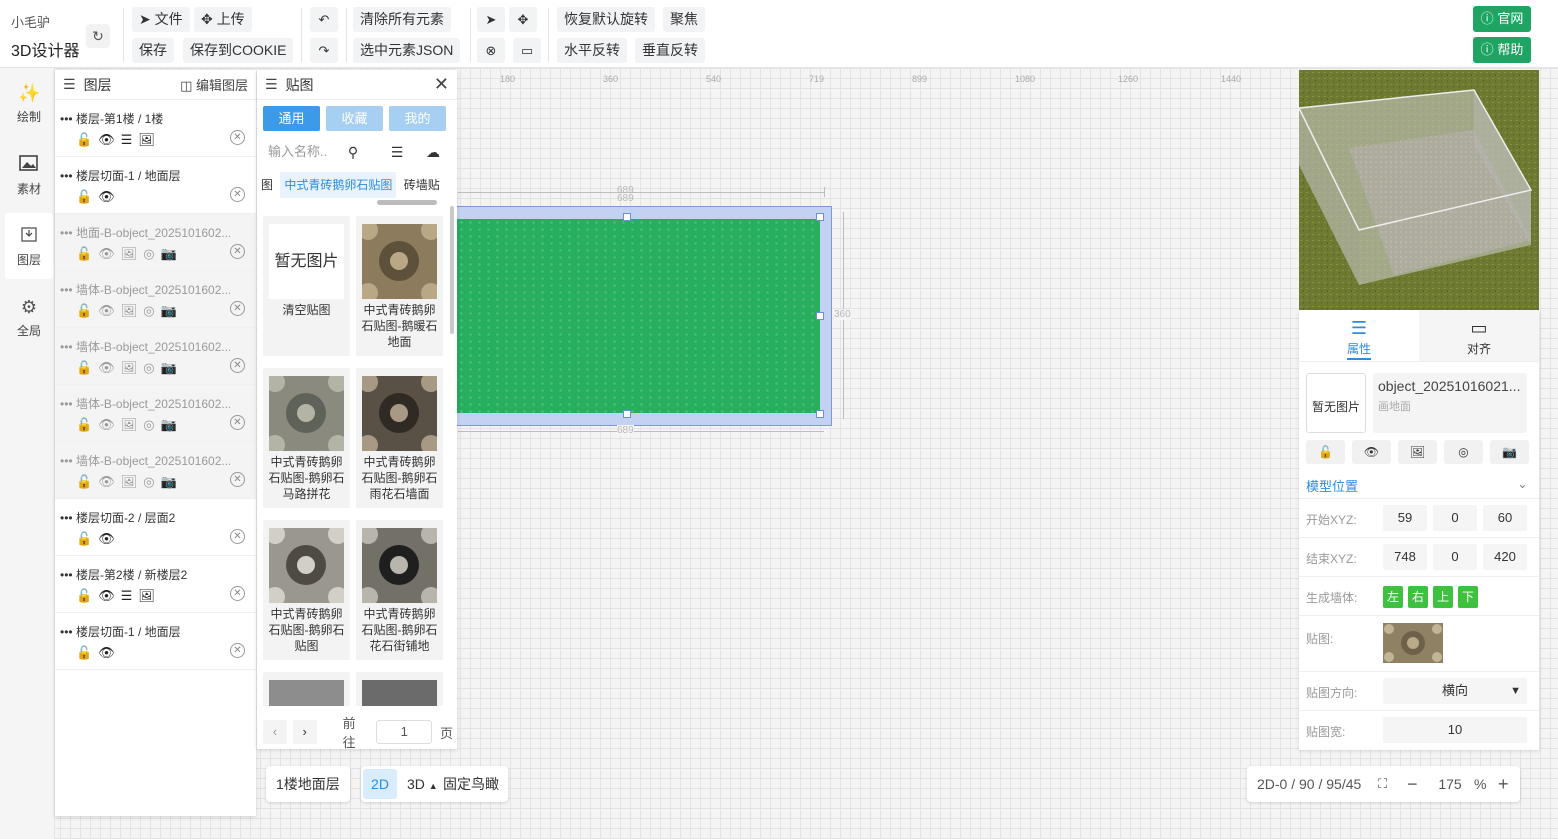  I want to click on nav-global: ⚙ 全局, so click(29, 317).